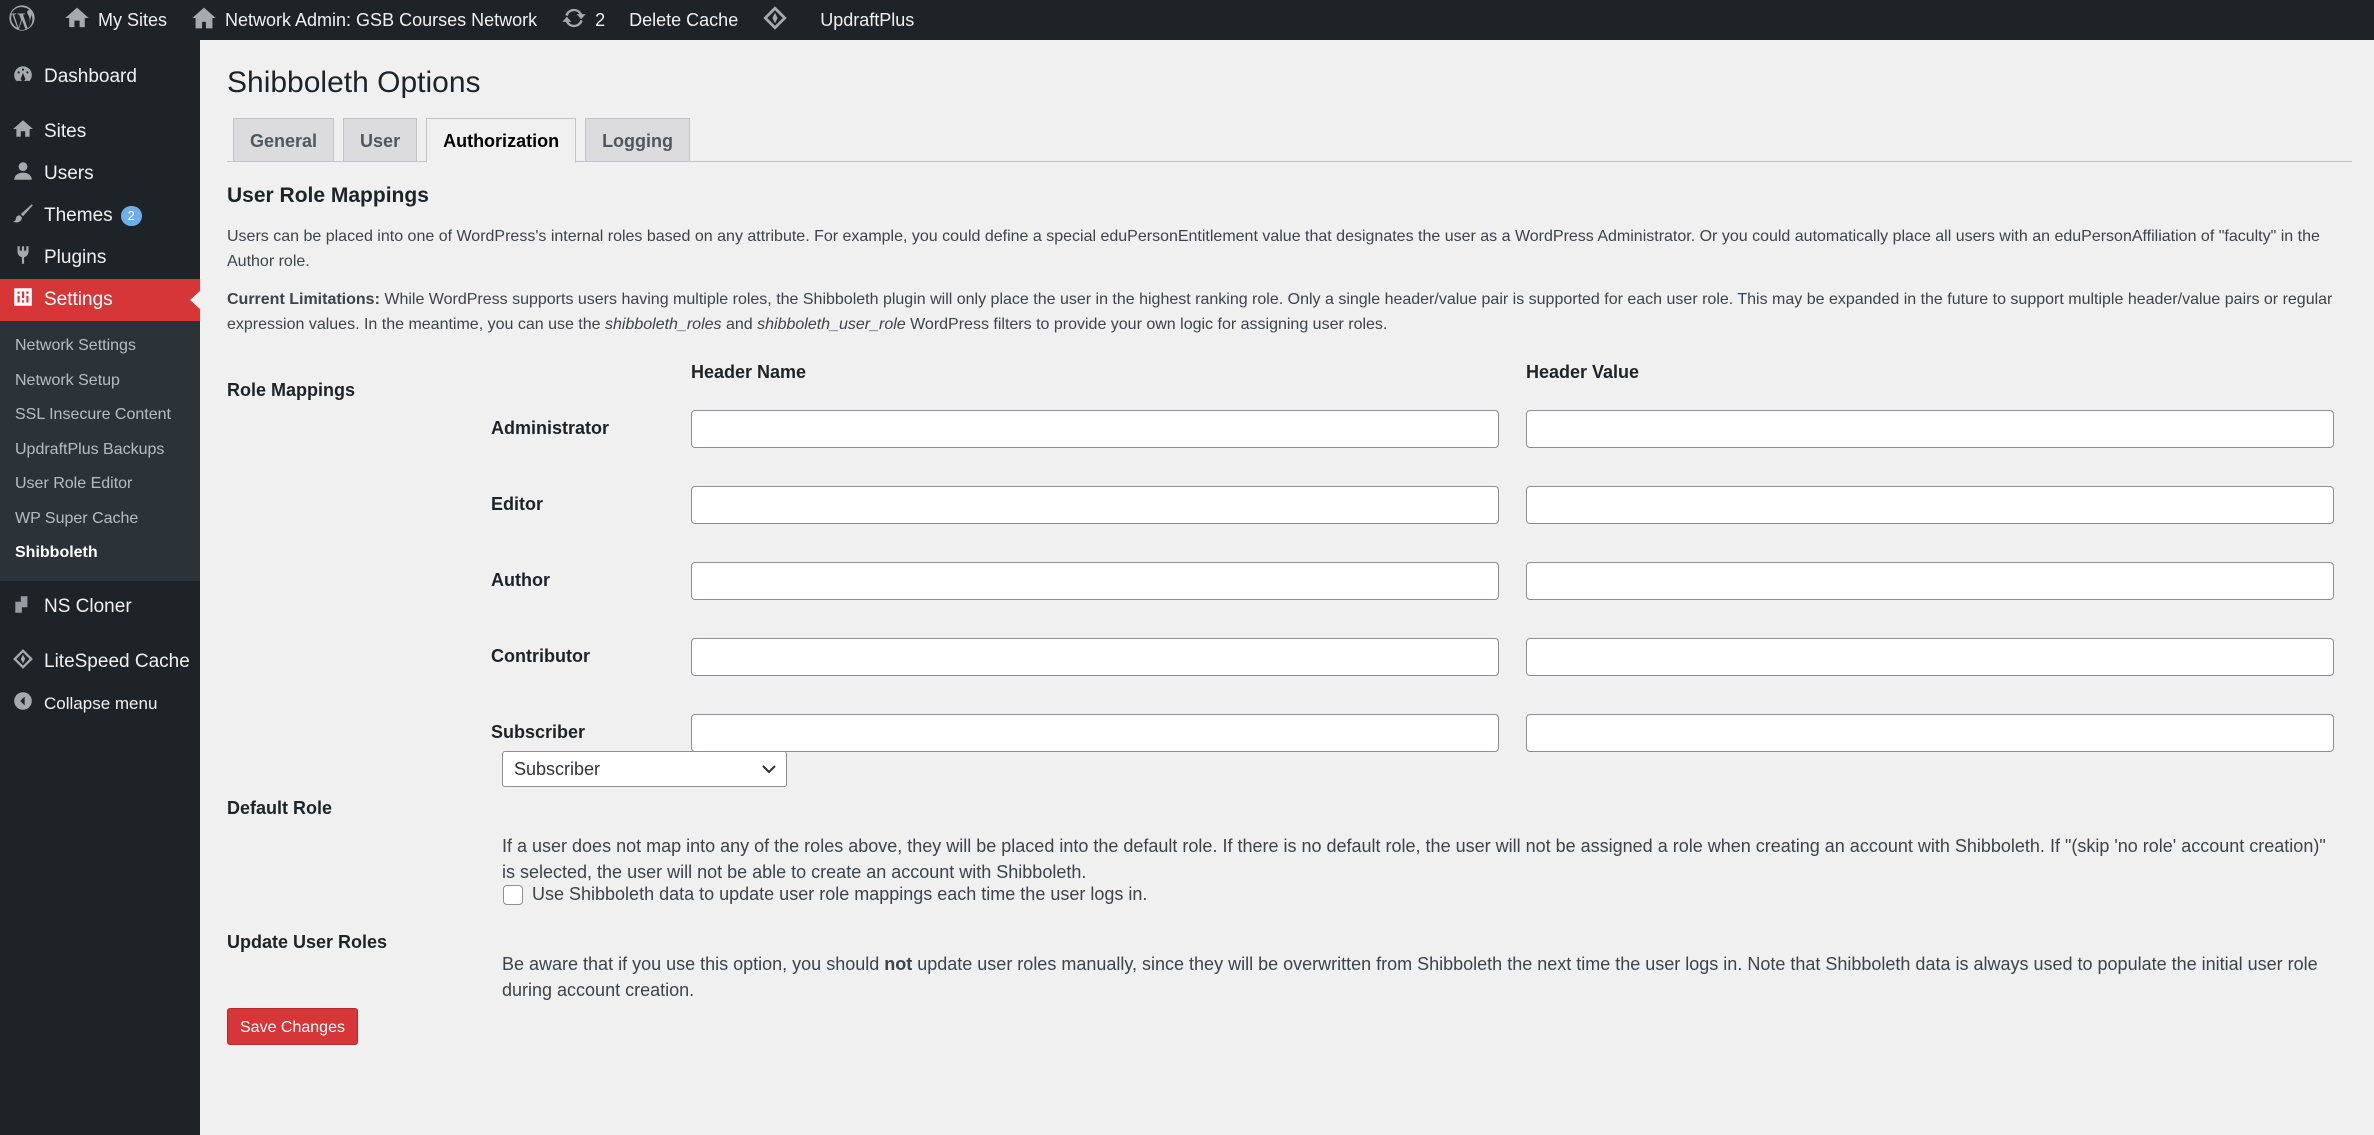 This screenshot has height=1135, width=2374. I want to click on submenu-updraftplus-backups: UpdraftPlus Backups, so click(100, 450).